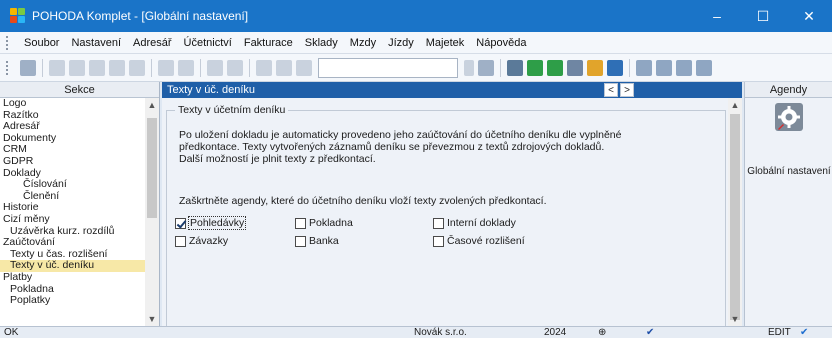 The image size is (832, 338). What do you see at coordinates (788, 90) in the screenshot?
I see `agendy-header: Agendy` at bounding box center [788, 90].